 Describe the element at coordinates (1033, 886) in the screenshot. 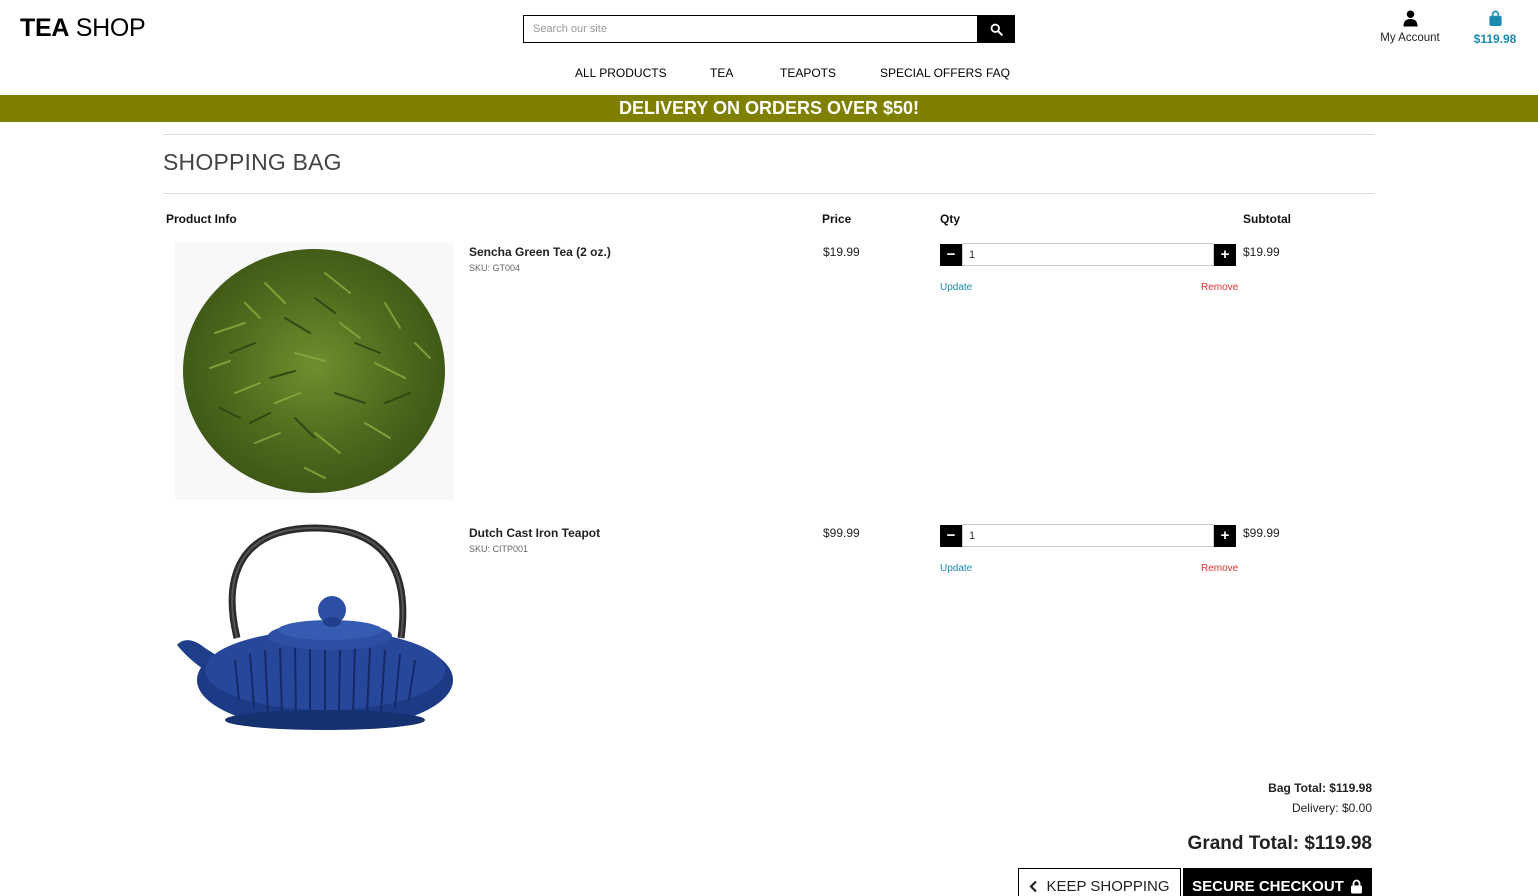

I see `chevron-left-icon` at that location.